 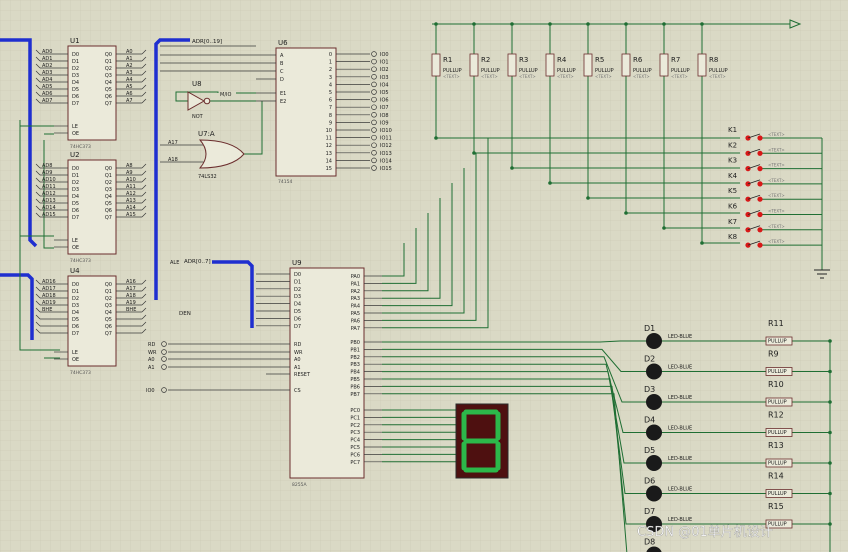 What do you see at coordinates (75, 104) in the screenshot?
I see `u1-pin-d: D7` at bounding box center [75, 104].